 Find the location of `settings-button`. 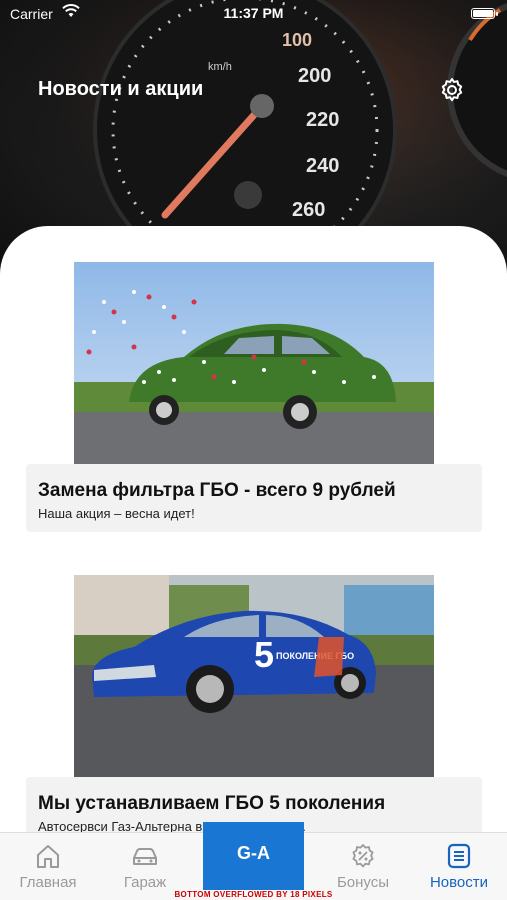

settings-button is located at coordinates (452, 90).